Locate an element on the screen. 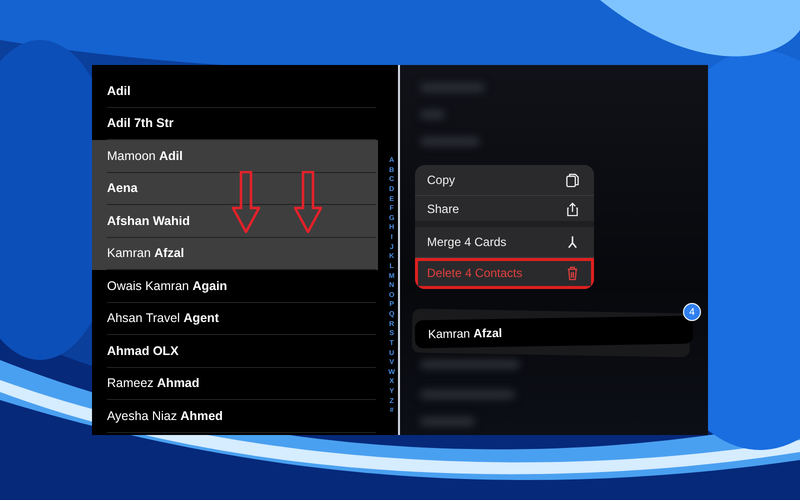 The height and width of the screenshot is (500, 800). contact-row: Aena is located at coordinates (235, 188).